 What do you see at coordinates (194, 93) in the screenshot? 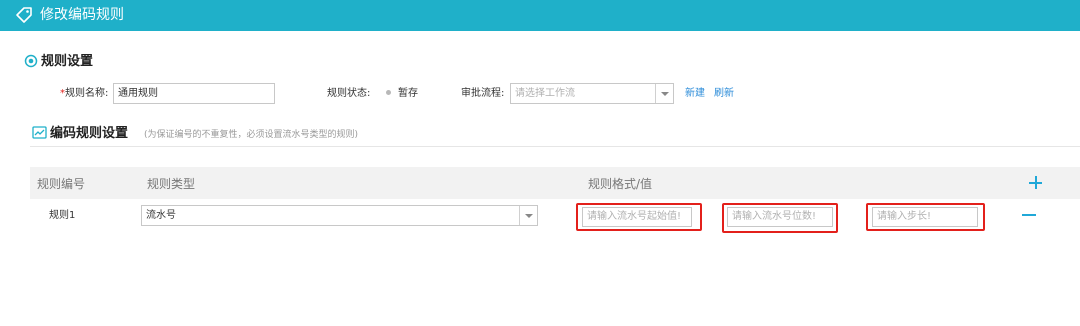
I see `rule-name-input: 通用规则` at bounding box center [194, 93].